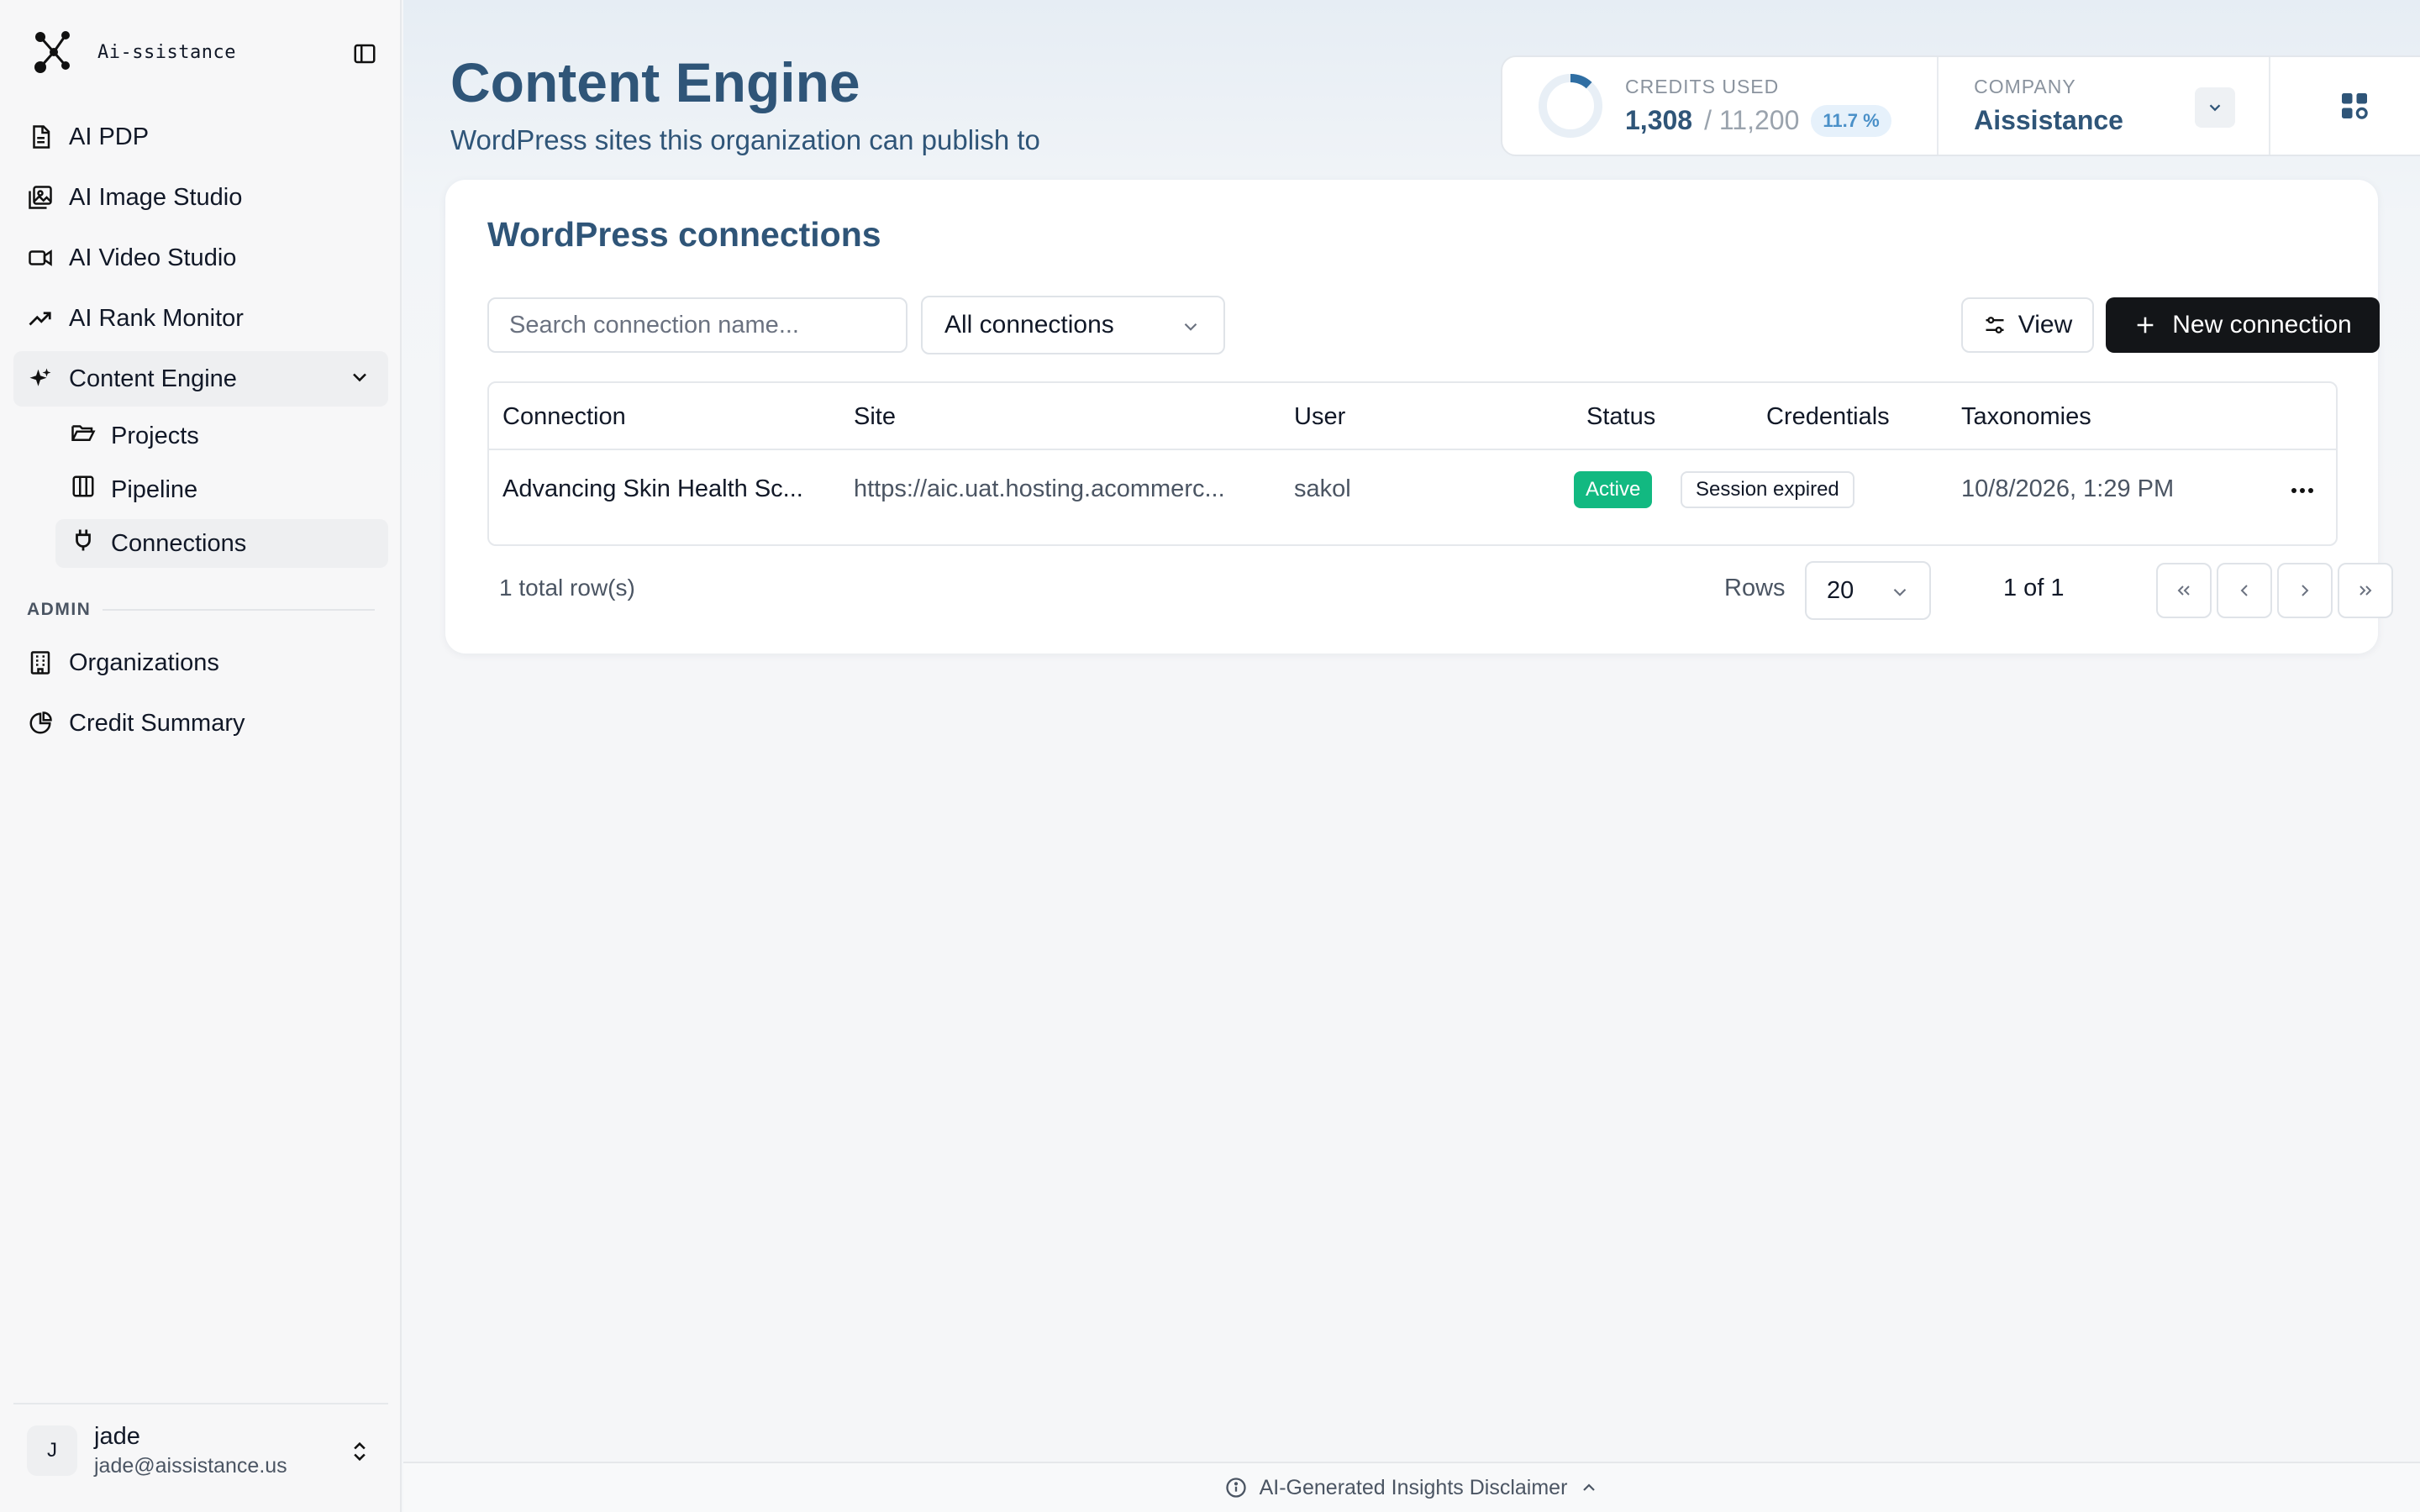  What do you see at coordinates (40, 378) in the screenshot?
I see `sparkles-icon` at bounding box center [40, 378].